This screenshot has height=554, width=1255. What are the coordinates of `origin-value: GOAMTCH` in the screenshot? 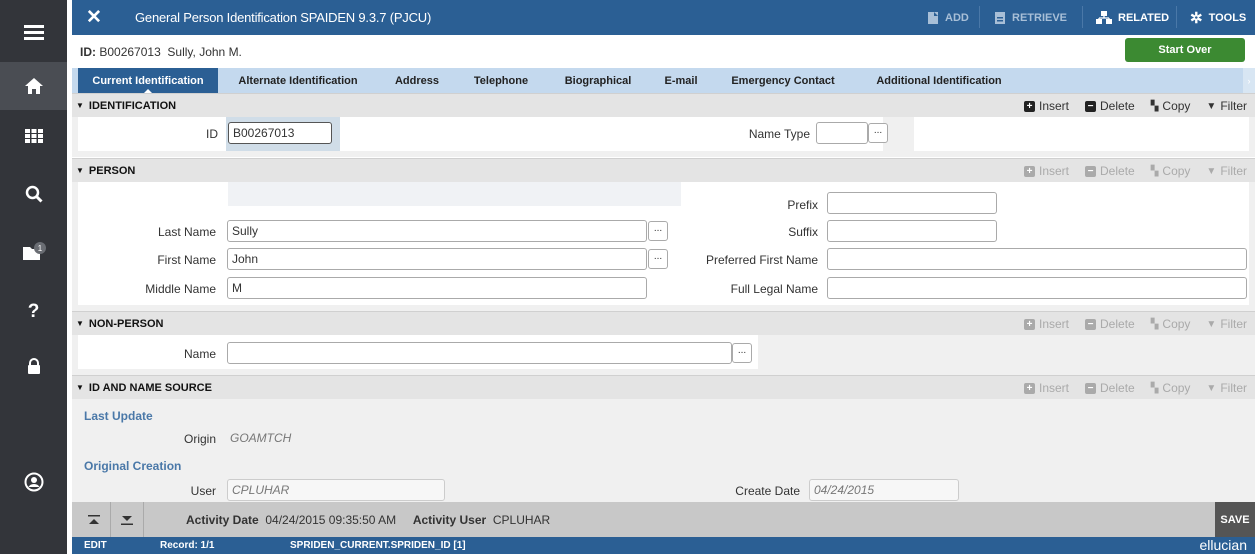 It's located at (261, 438).